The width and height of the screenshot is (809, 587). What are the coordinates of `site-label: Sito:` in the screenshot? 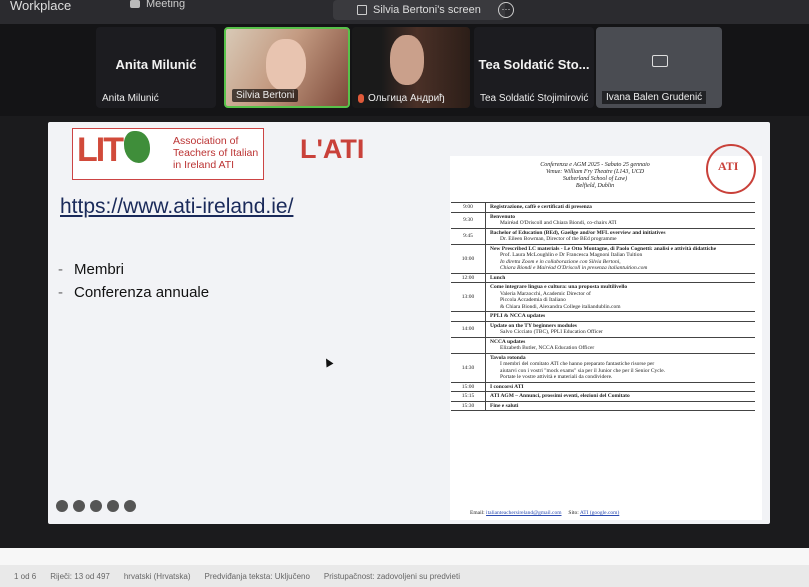 It's located at (573, 513).